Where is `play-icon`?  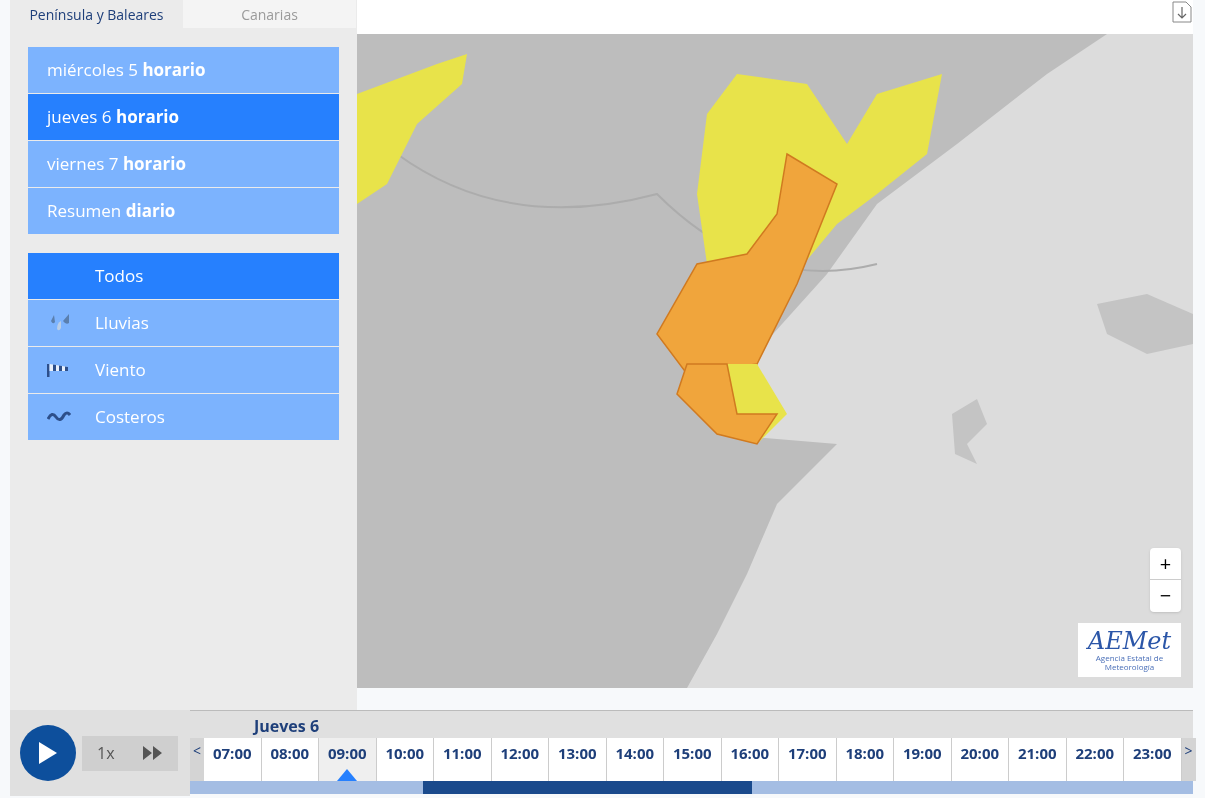 play-icon is located at coordinates (48, 753).